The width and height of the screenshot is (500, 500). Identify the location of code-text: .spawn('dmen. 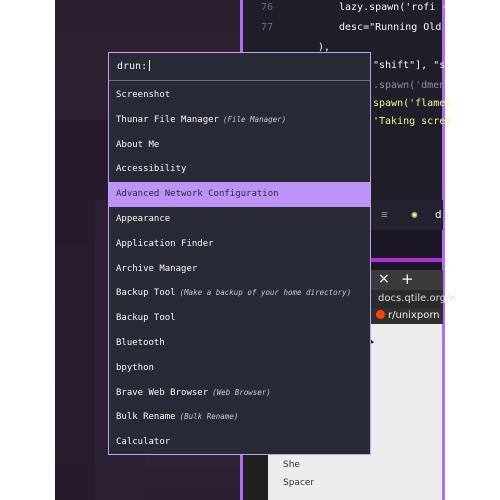
(409, 85).